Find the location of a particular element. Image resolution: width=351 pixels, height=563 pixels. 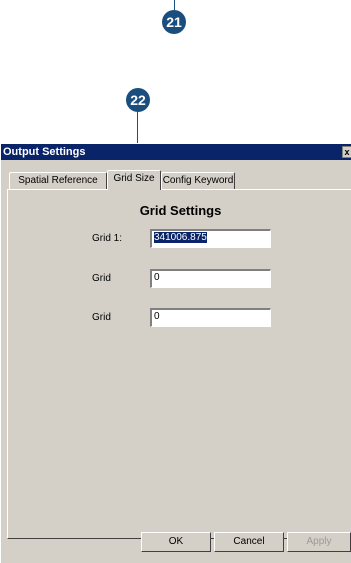

callout-22: 22 is located at coordinates (138, 100).